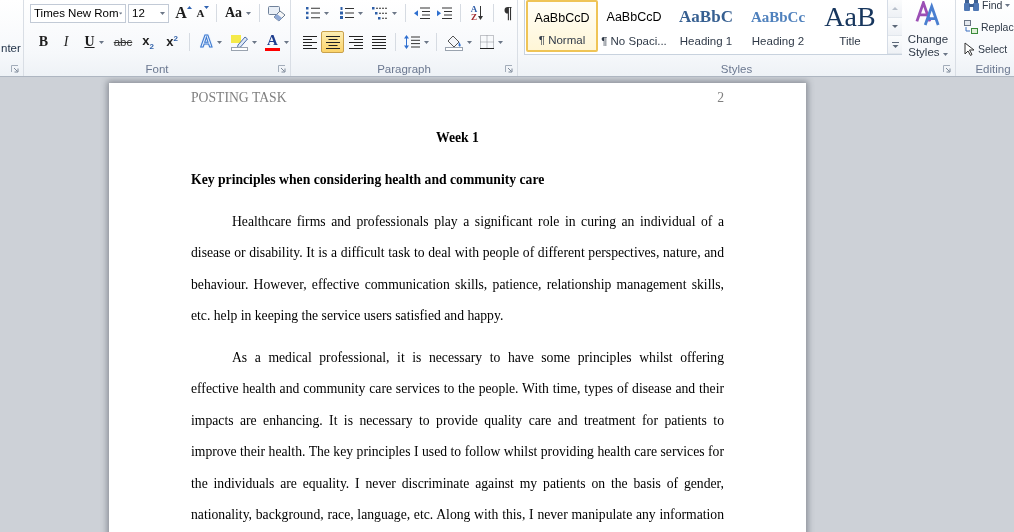 This screenshot has width=1014, height=532. Describe the element at coordinates (971, 5) in the screenshot. I see `binoculars-icon` at that location.